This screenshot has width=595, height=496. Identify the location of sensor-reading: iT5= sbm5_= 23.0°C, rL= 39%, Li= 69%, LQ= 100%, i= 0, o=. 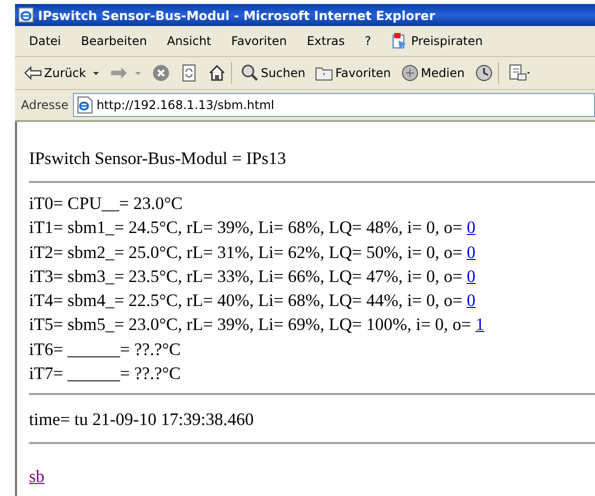
(250, 324).